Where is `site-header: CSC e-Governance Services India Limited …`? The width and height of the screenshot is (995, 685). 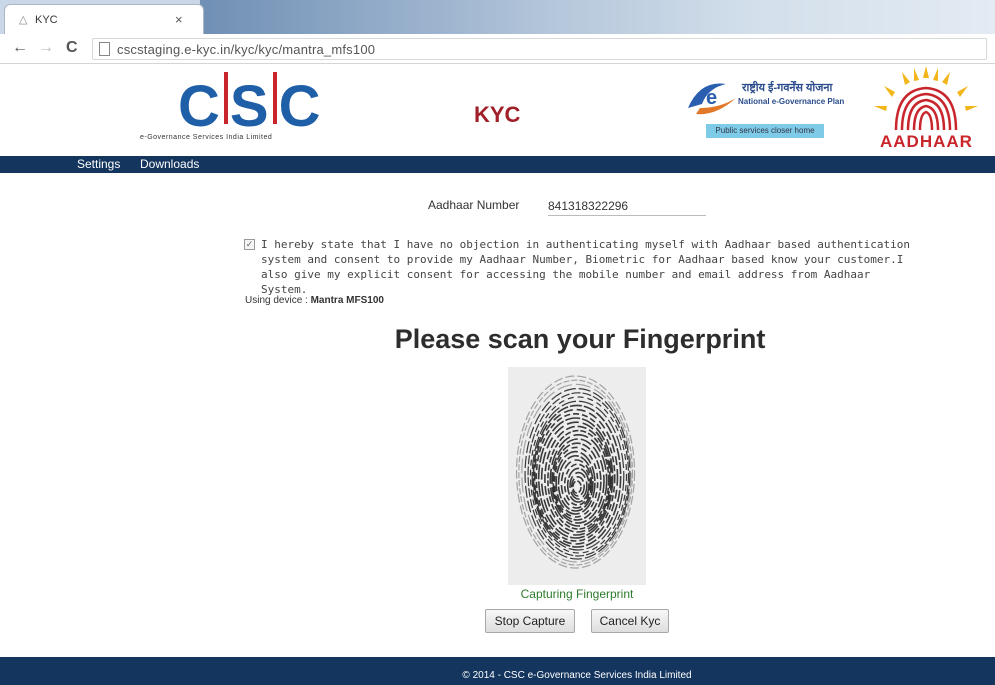 site-header: CSC e-Governance Services India Limited … is located at coordinates (497, 110).